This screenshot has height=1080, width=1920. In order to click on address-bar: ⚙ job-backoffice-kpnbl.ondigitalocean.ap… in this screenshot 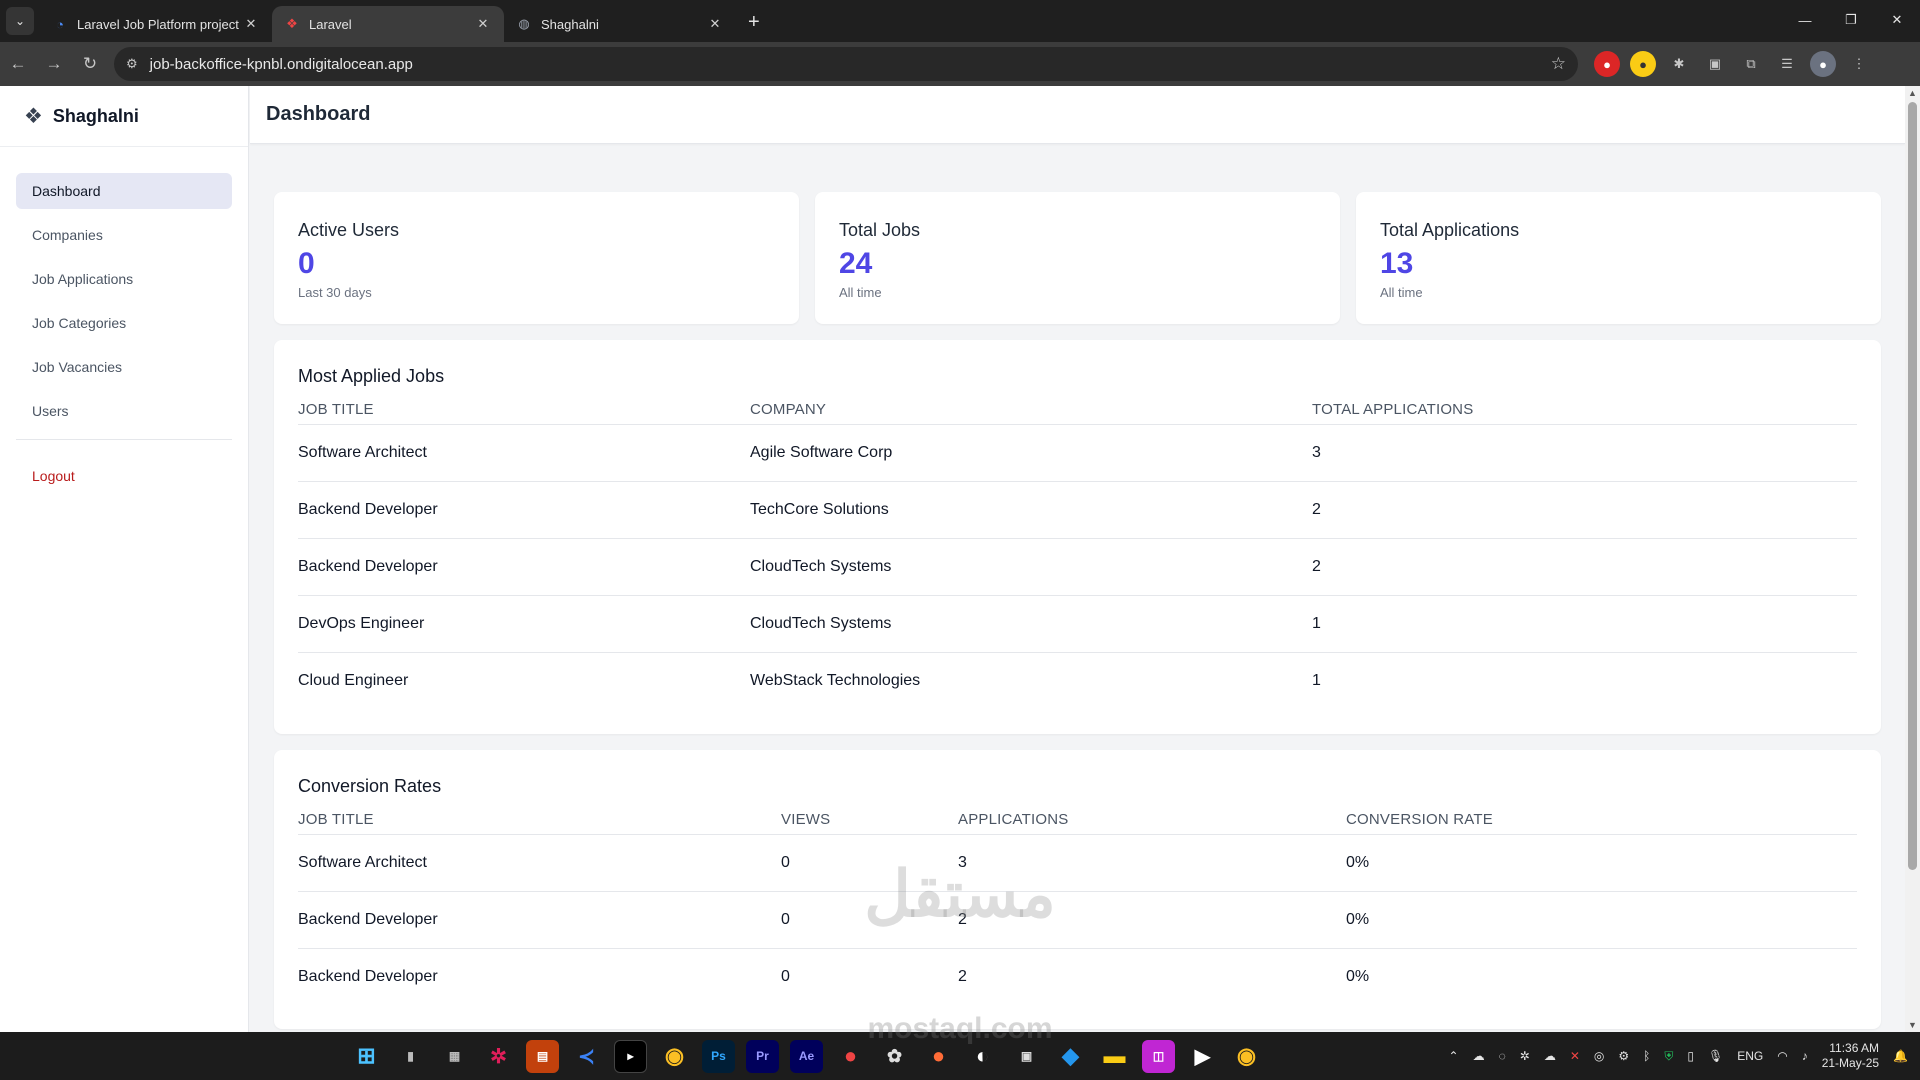, I will do `click(846, 64)`.